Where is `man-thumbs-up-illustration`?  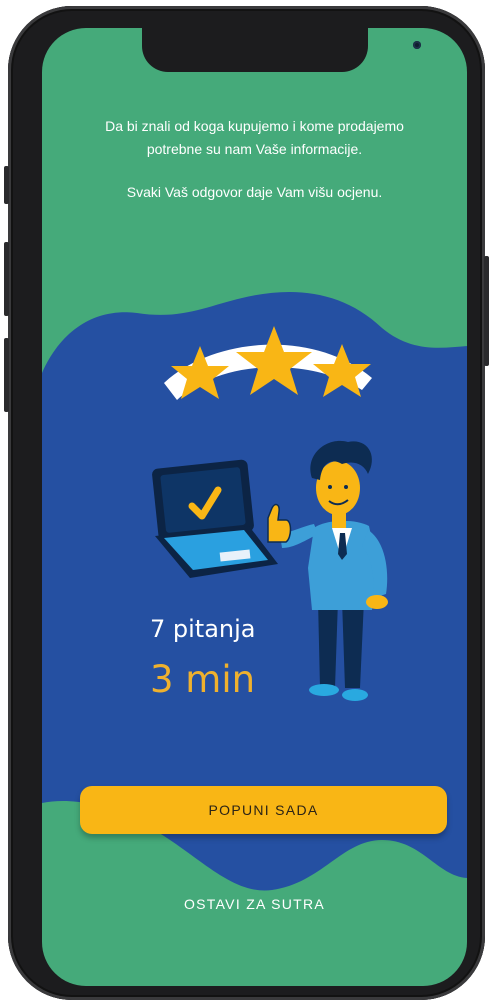
man-thumbs-up-illustration is located at coordinates (327, 570).